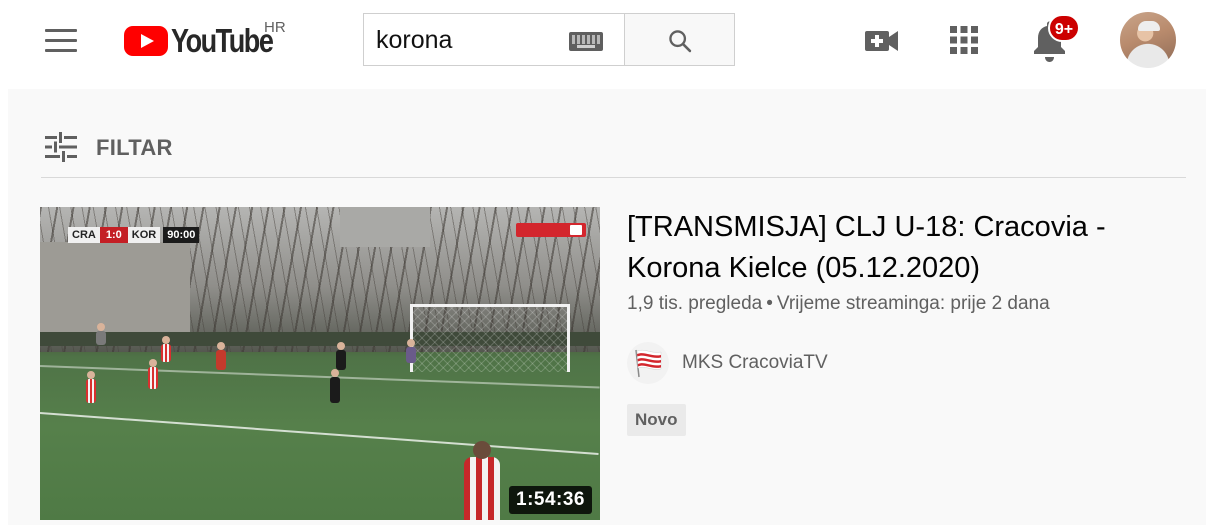 The image size is (1206, 525). Describe the element at coordinates (61, 40) in the screenshot. I see `menu-icon` at that location.